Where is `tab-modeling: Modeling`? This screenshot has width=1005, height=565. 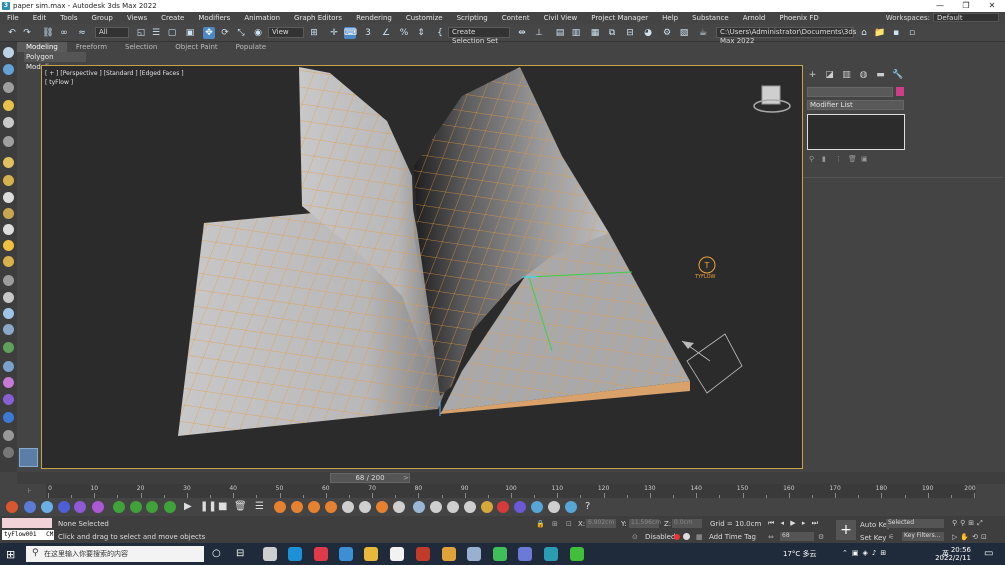 tab-modeling: Modeling is located at coordinates (42, 47).